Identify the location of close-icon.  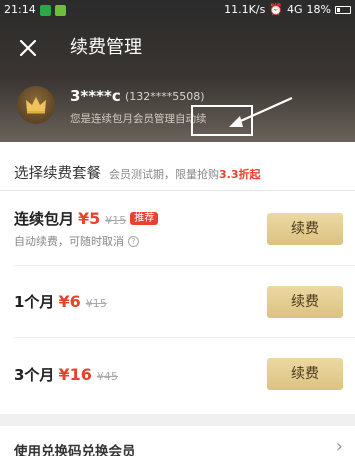
(28, 48).